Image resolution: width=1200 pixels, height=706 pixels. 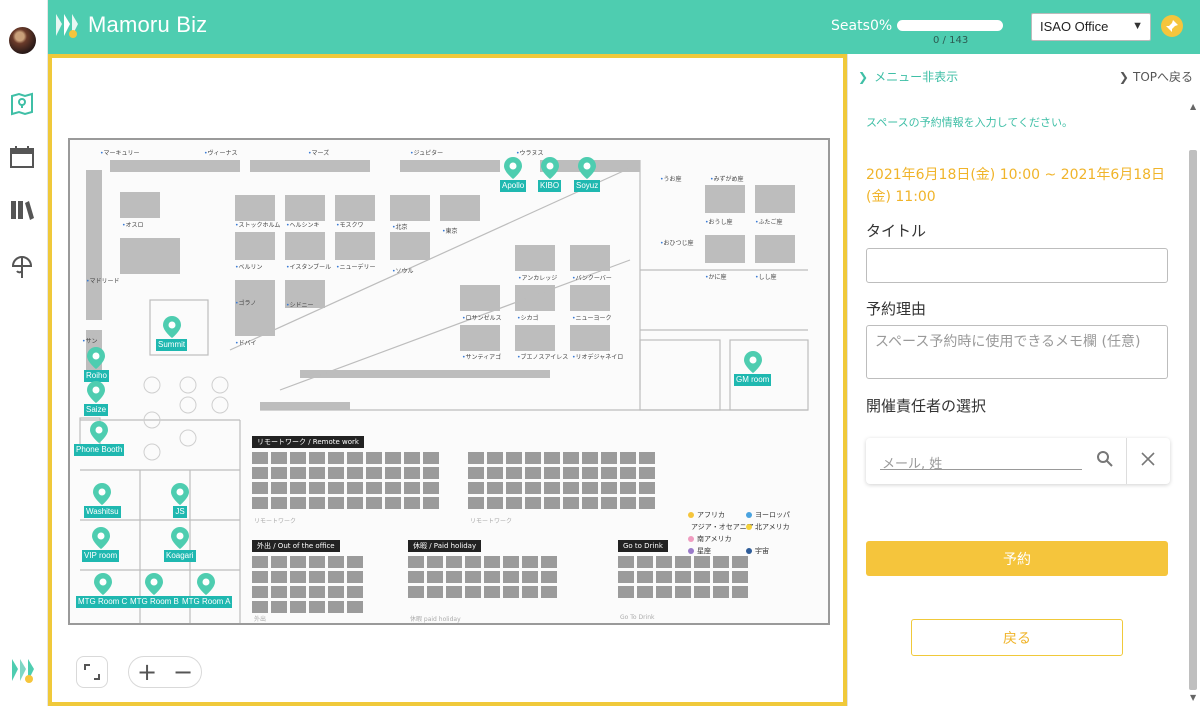 I want to click on zone-footer: リモートワーク, so click(x=275, y=521).